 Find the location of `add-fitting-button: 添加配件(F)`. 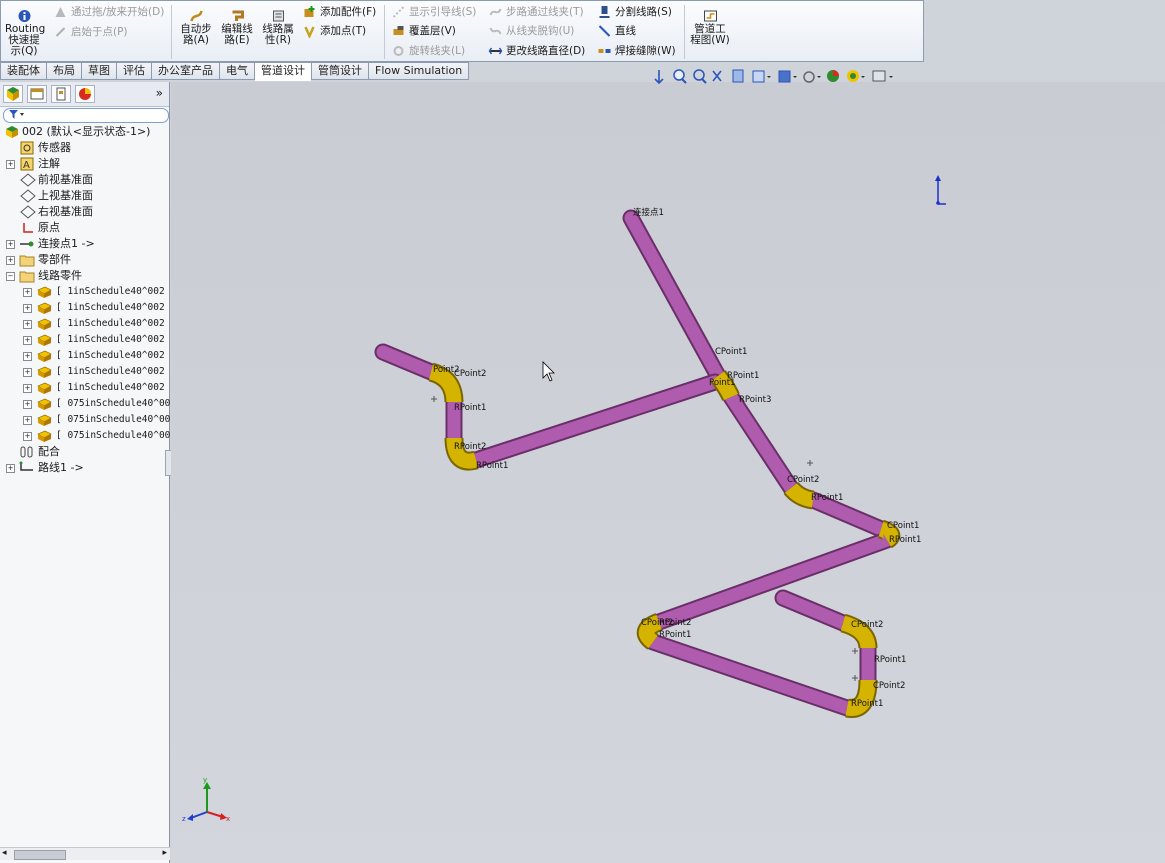

add-fitting-button: 添加配件(F) is located at coordinates (339, 11).